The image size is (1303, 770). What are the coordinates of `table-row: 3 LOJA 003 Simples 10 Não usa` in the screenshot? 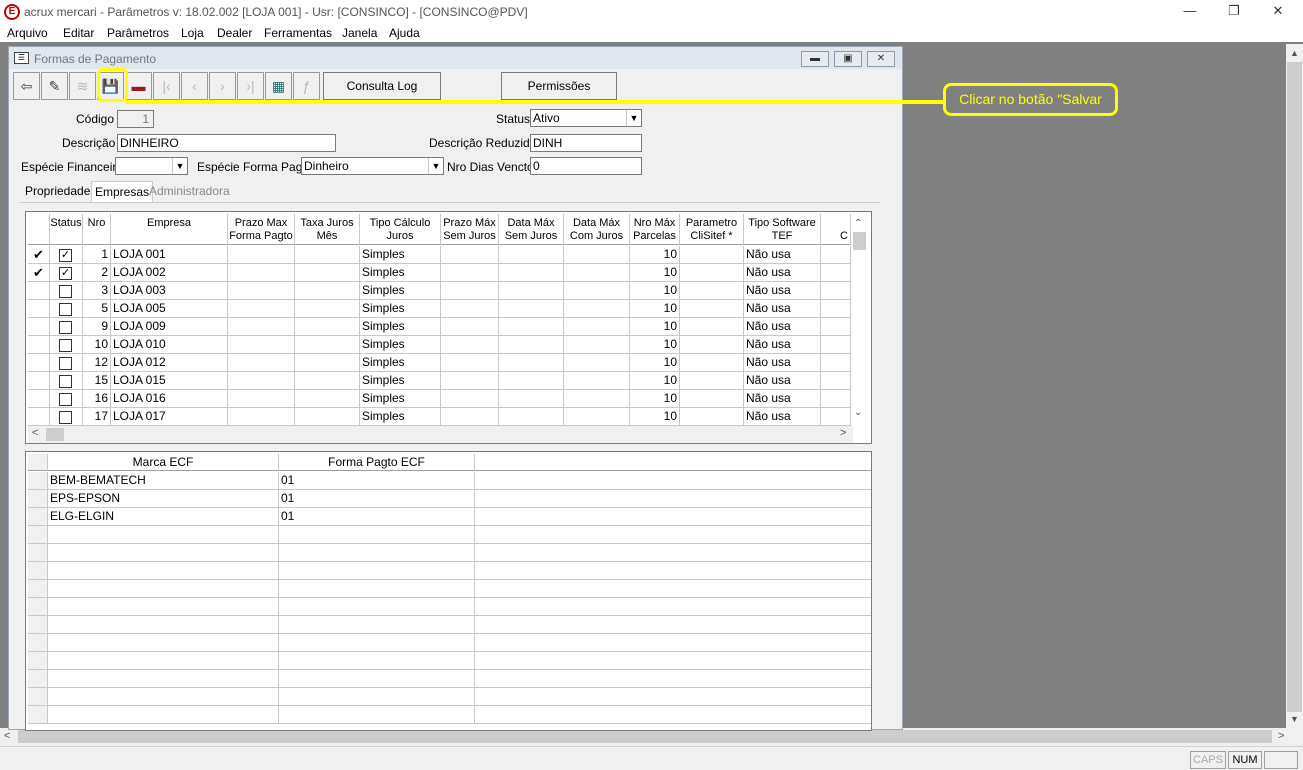 It's located at (442, 291).